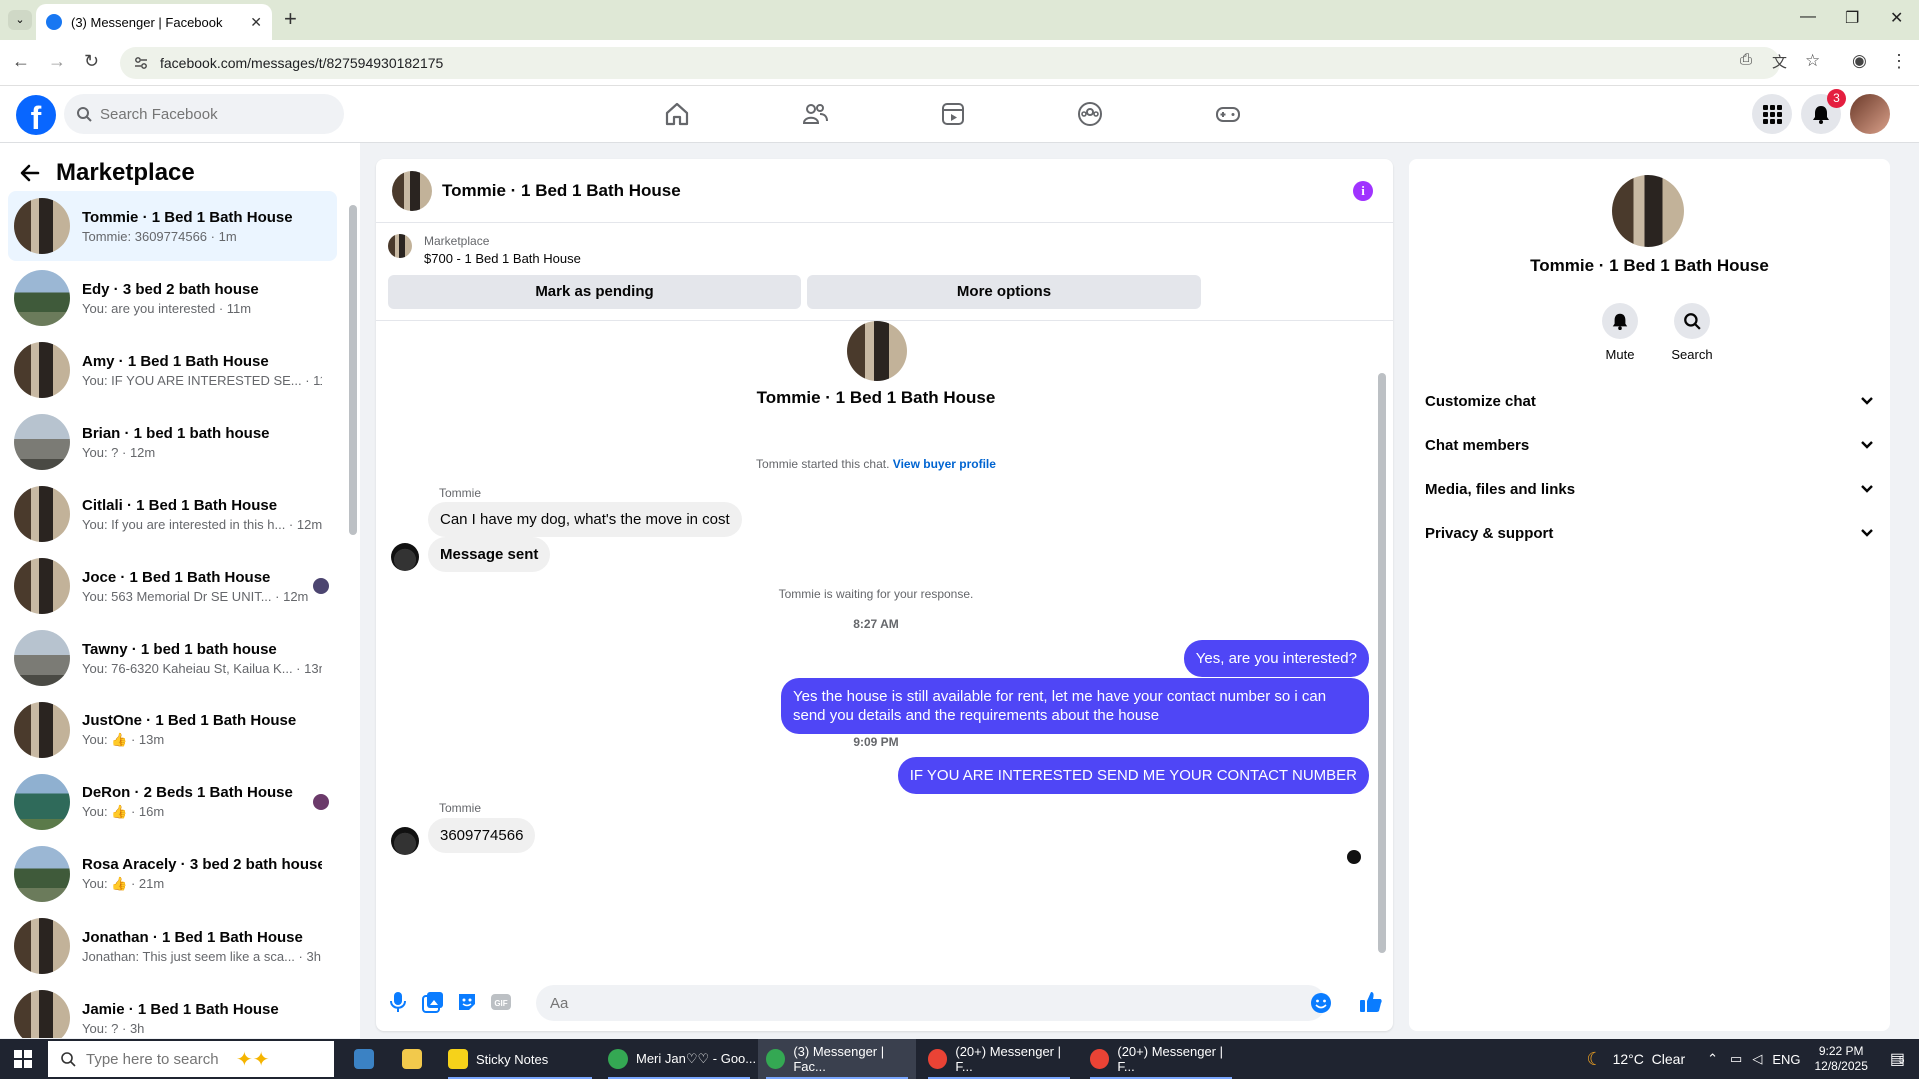 This screenshot has height=1079, width=1919. Describe the element at coordinates (30, 173) in the screenshot. I see `back-arrow-icon` at that location.